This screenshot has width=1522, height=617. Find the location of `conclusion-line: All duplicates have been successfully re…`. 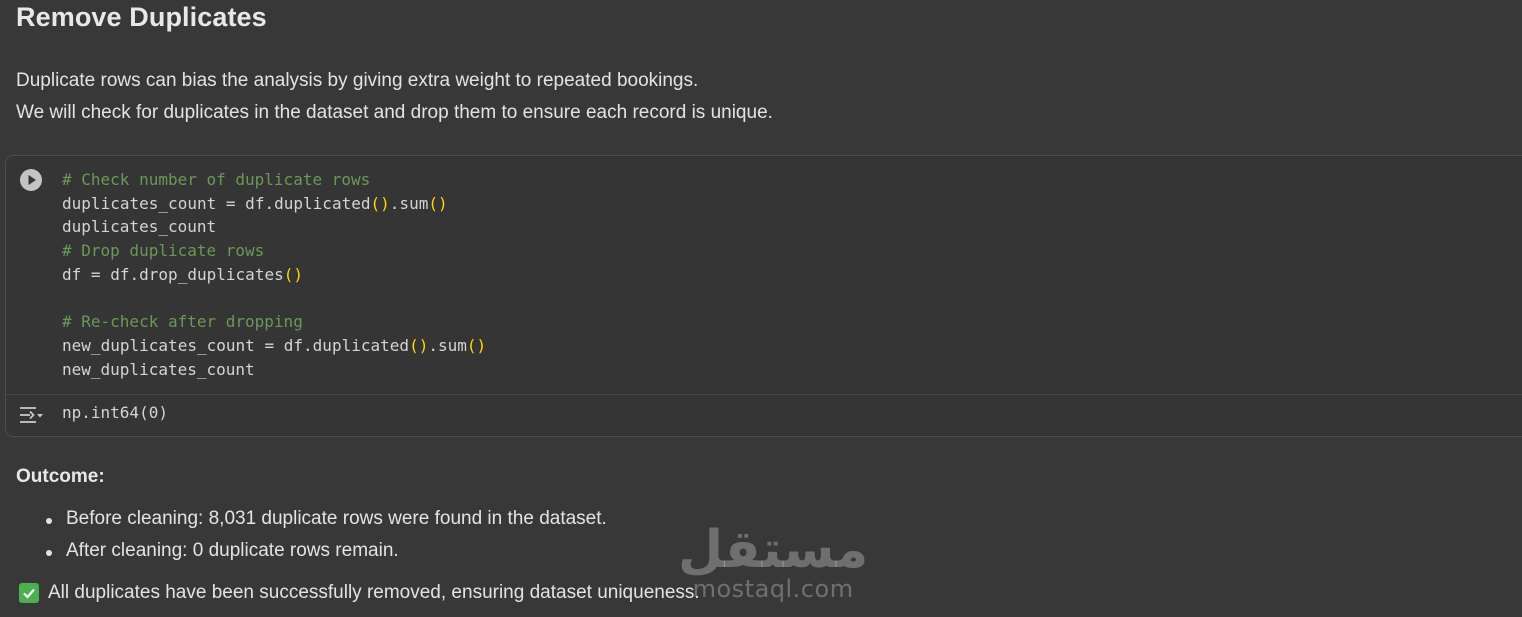

conclusion-line: All duplicates have been successfully re… is located at coordinates (359, 593).